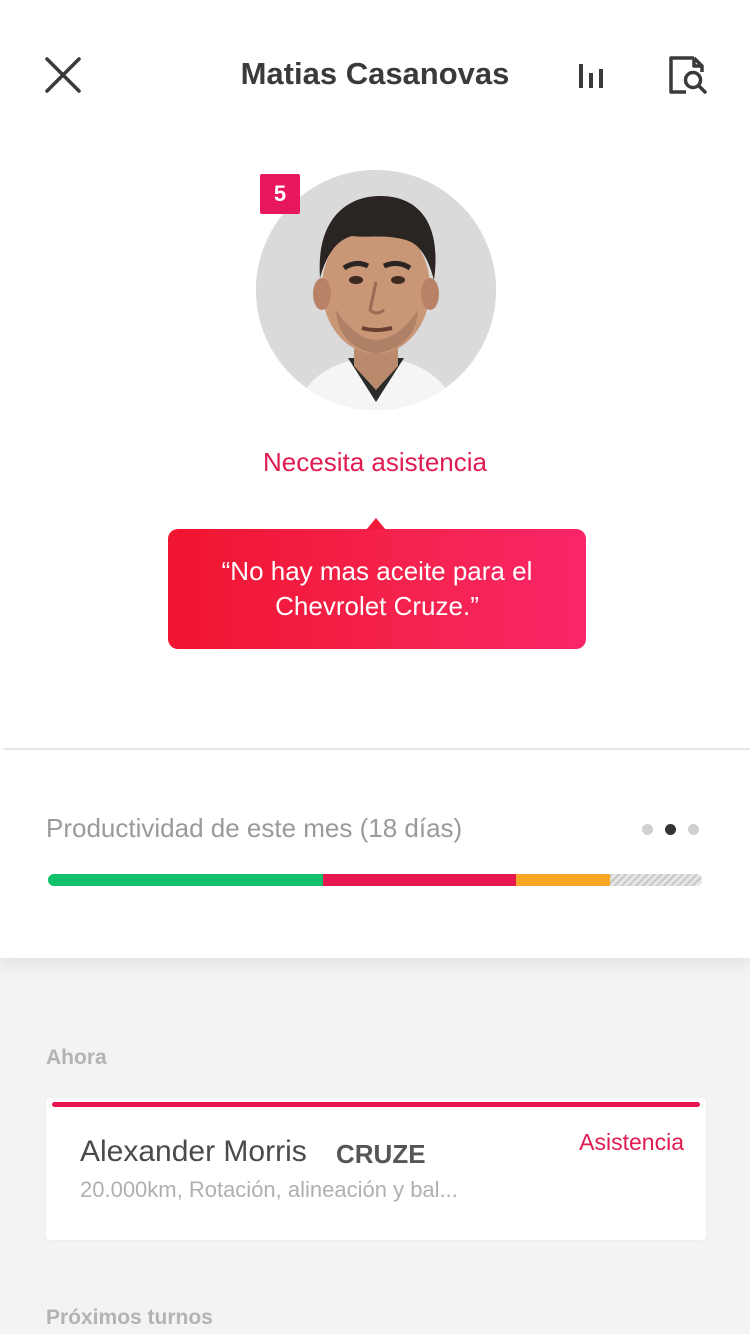 The height and width of the screenshot is (1334, 750). I want to click on document-search-button, so click(687, 75).